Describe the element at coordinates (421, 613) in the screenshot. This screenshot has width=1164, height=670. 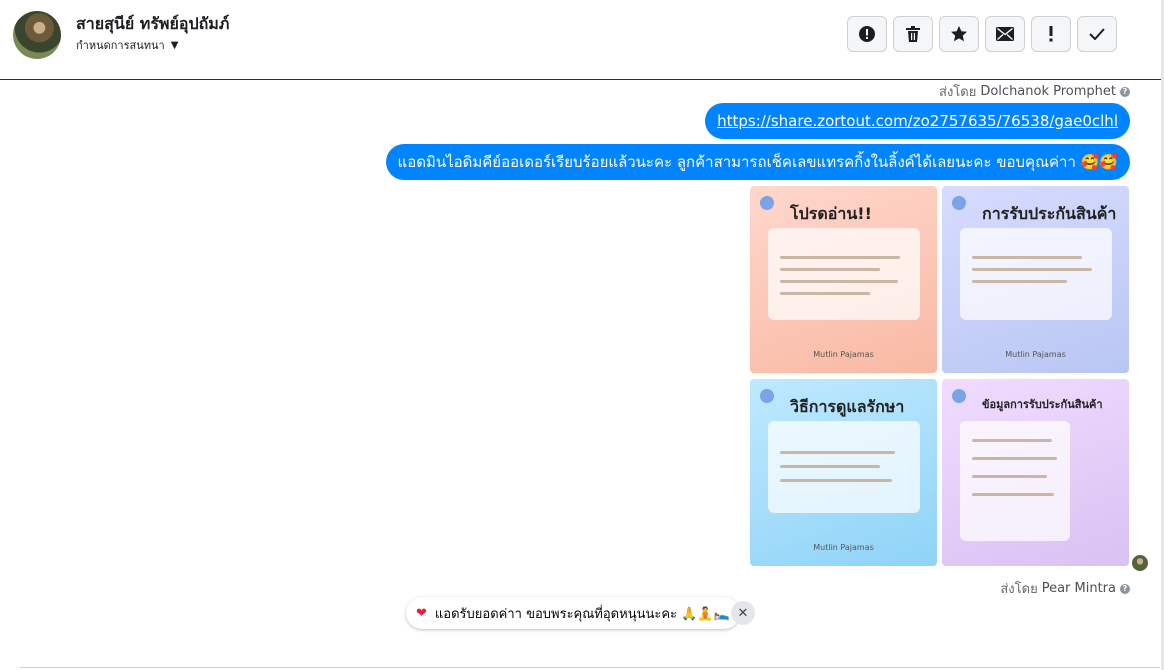
I see `heart-icon: ❤` at that location.